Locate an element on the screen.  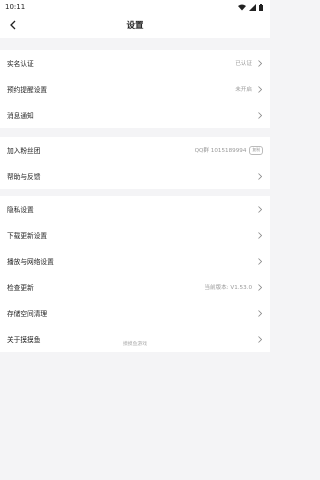
status-bar: 10:11 is located at coordinates (135, 7).